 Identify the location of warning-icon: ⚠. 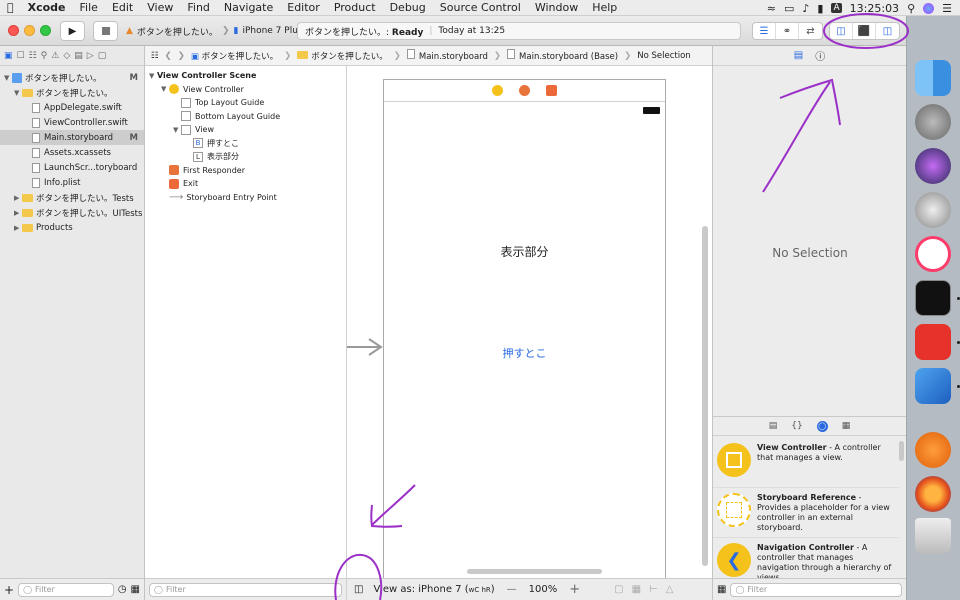
(55, 56).